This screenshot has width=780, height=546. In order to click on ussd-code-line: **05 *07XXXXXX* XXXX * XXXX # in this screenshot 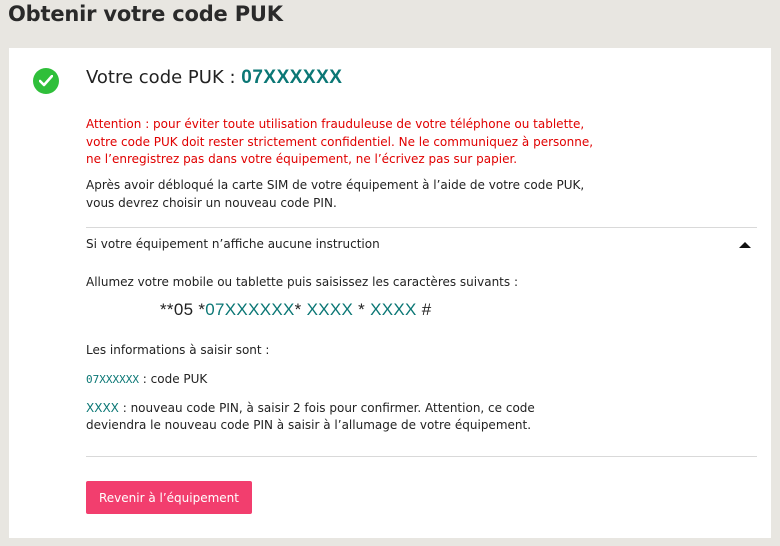, I will do `click(295, 310)`.